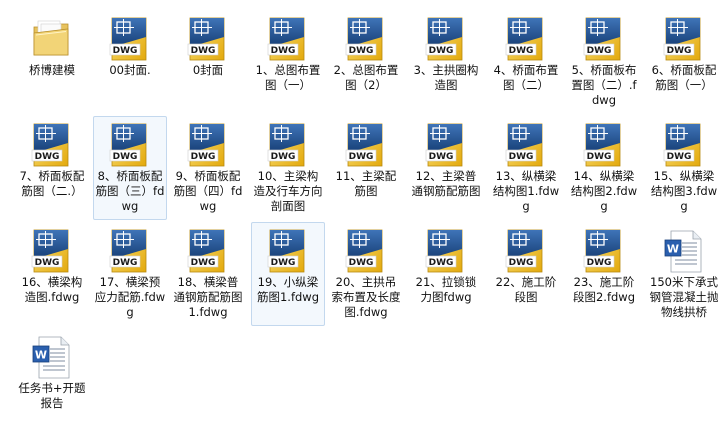 This screenshot has width=726, height=436. I want to click on file-name-label: 13、纵横梁结构图1.fdwg, so click(526, 191).